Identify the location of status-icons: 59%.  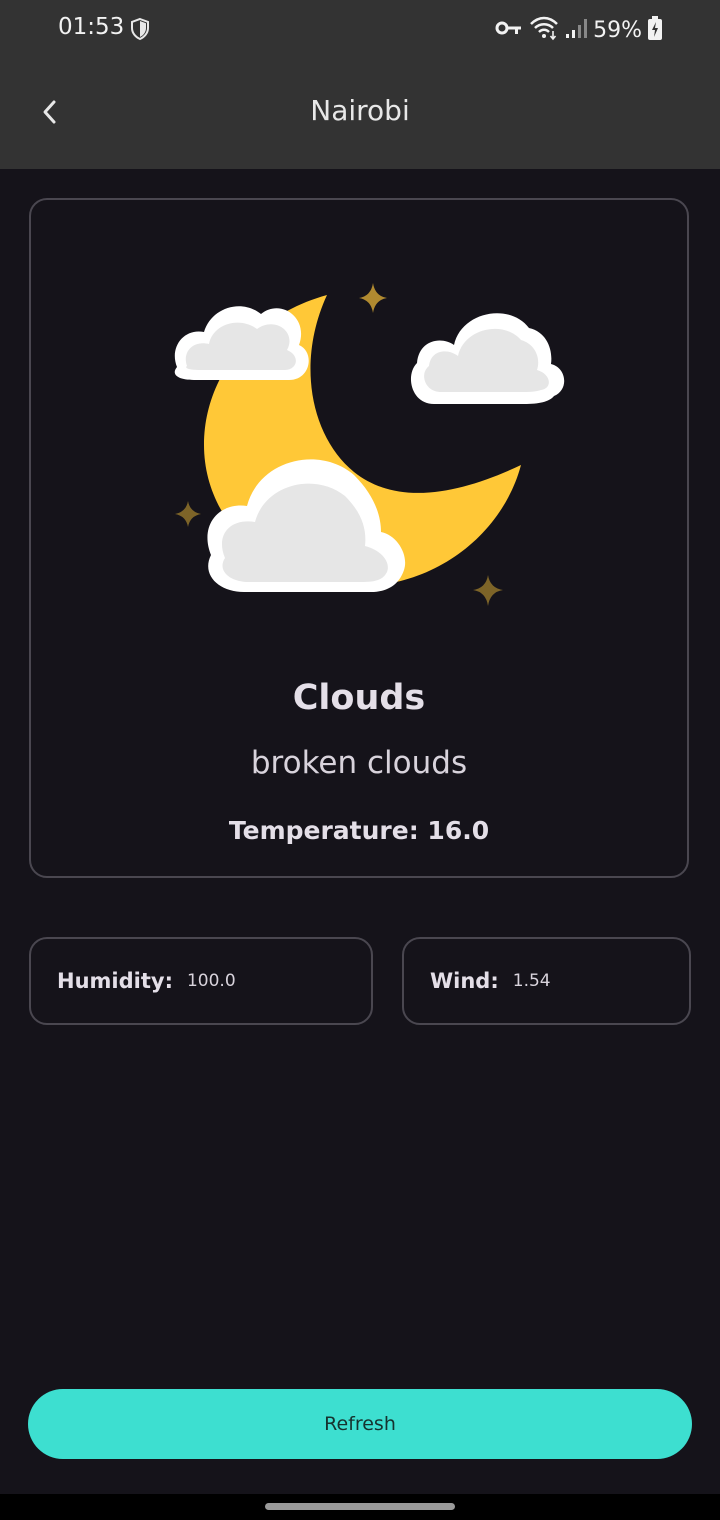
(578, 30).